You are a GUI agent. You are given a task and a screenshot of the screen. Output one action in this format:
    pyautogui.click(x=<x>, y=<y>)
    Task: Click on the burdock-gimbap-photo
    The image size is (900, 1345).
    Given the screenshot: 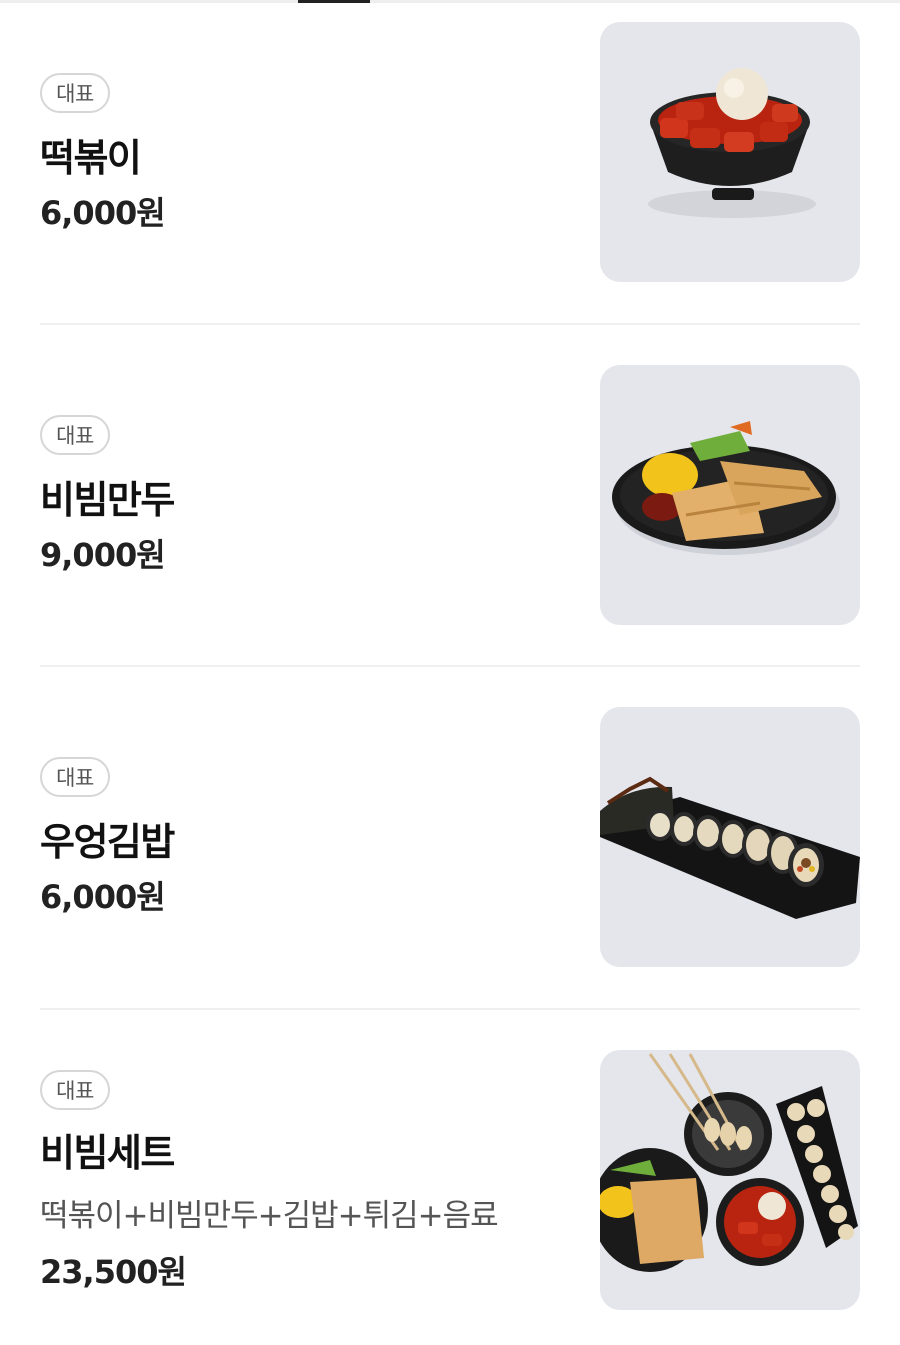 What is the action you would take?
    pyautogui.click(x=730, y=837)
    